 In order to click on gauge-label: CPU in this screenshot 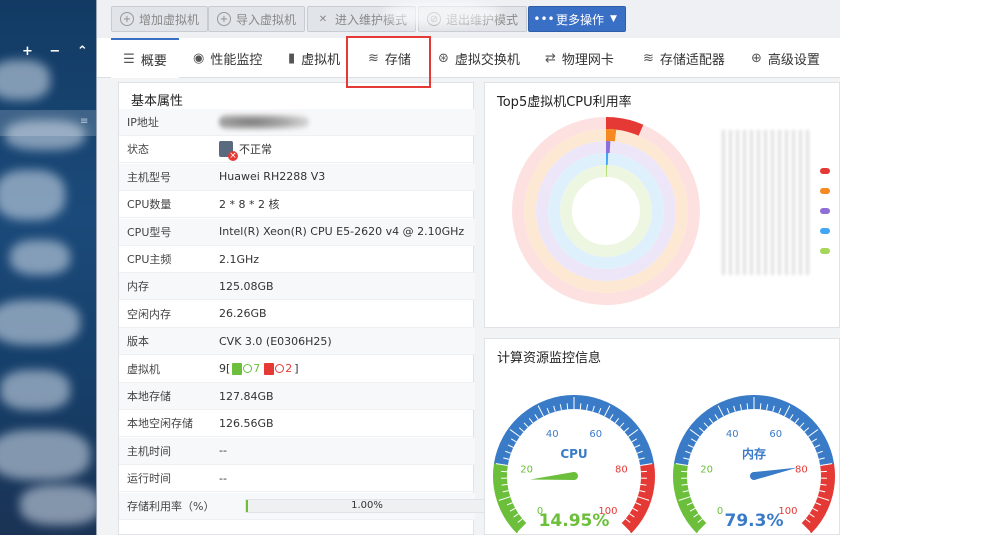, I will do `click(573, 454)`.